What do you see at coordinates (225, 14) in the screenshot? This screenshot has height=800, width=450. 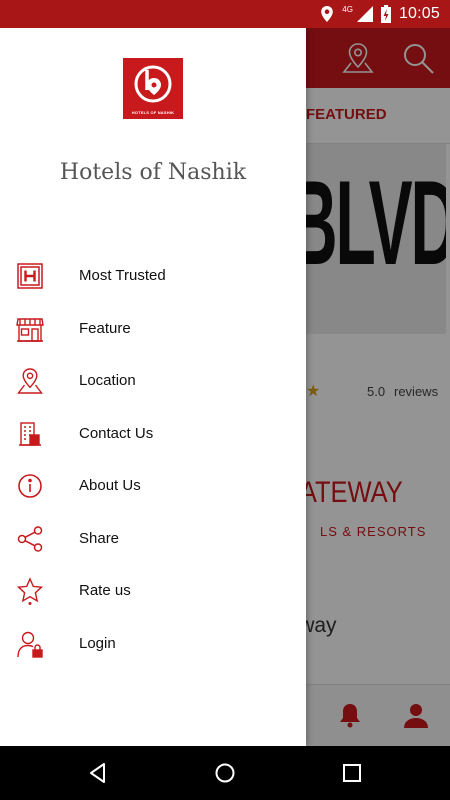 I see `status-bar: 4G 10:05` at bounding box center [225, 14].